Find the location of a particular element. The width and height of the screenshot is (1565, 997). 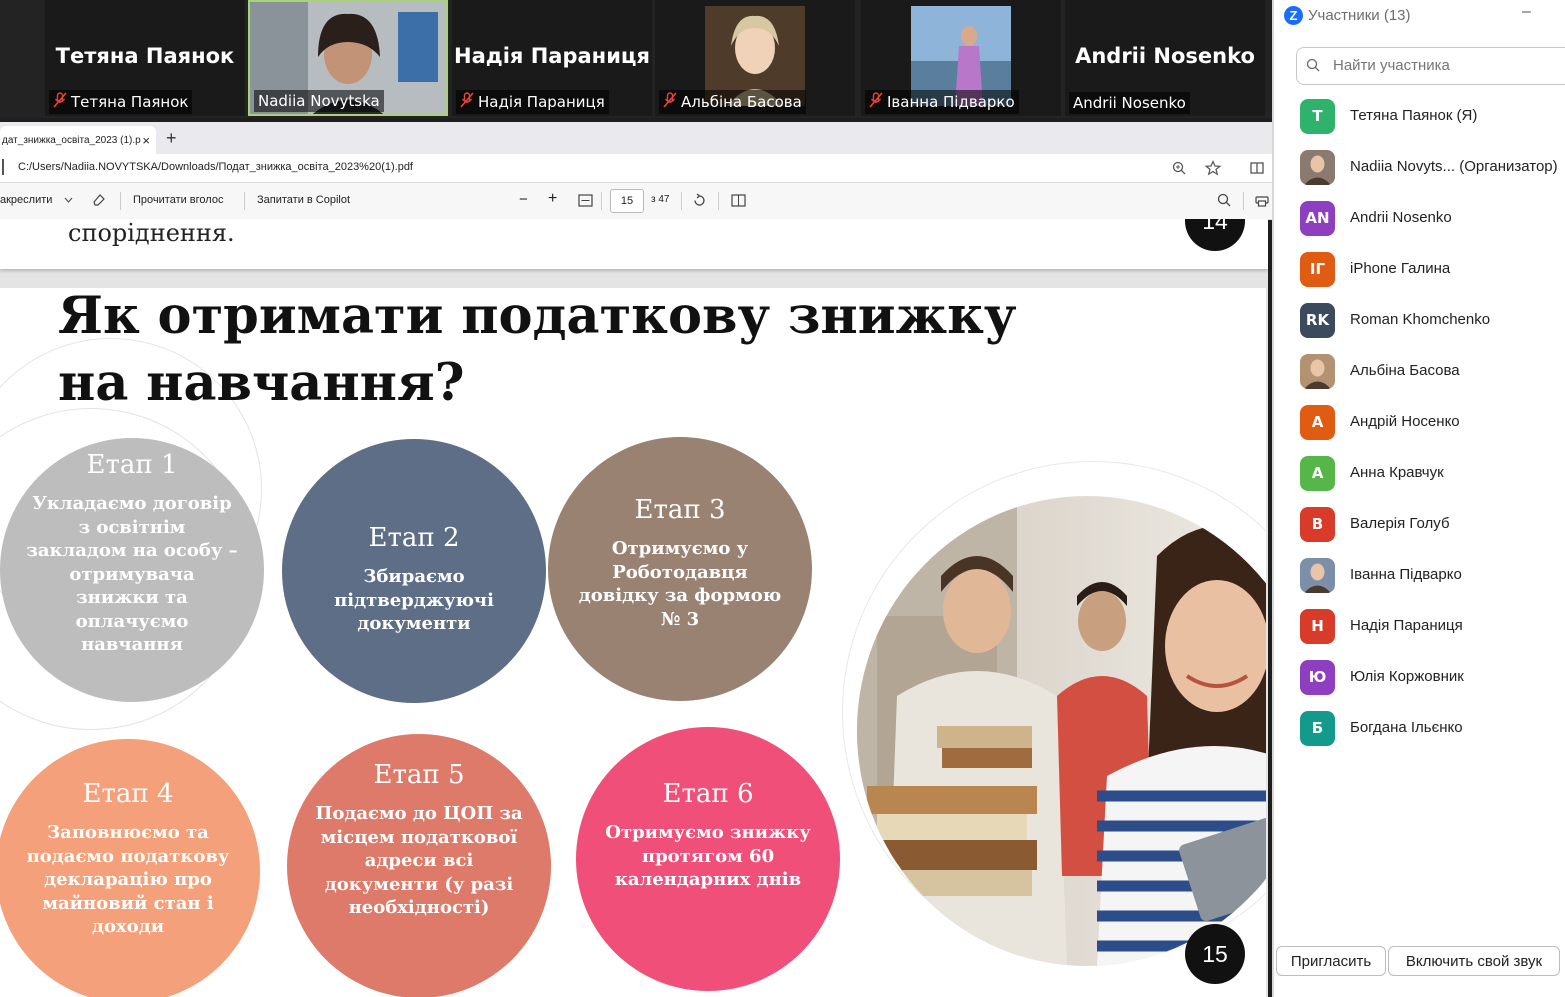

participant-row: Ю Юлія Коржовник is located at coordinates (1419, 676).